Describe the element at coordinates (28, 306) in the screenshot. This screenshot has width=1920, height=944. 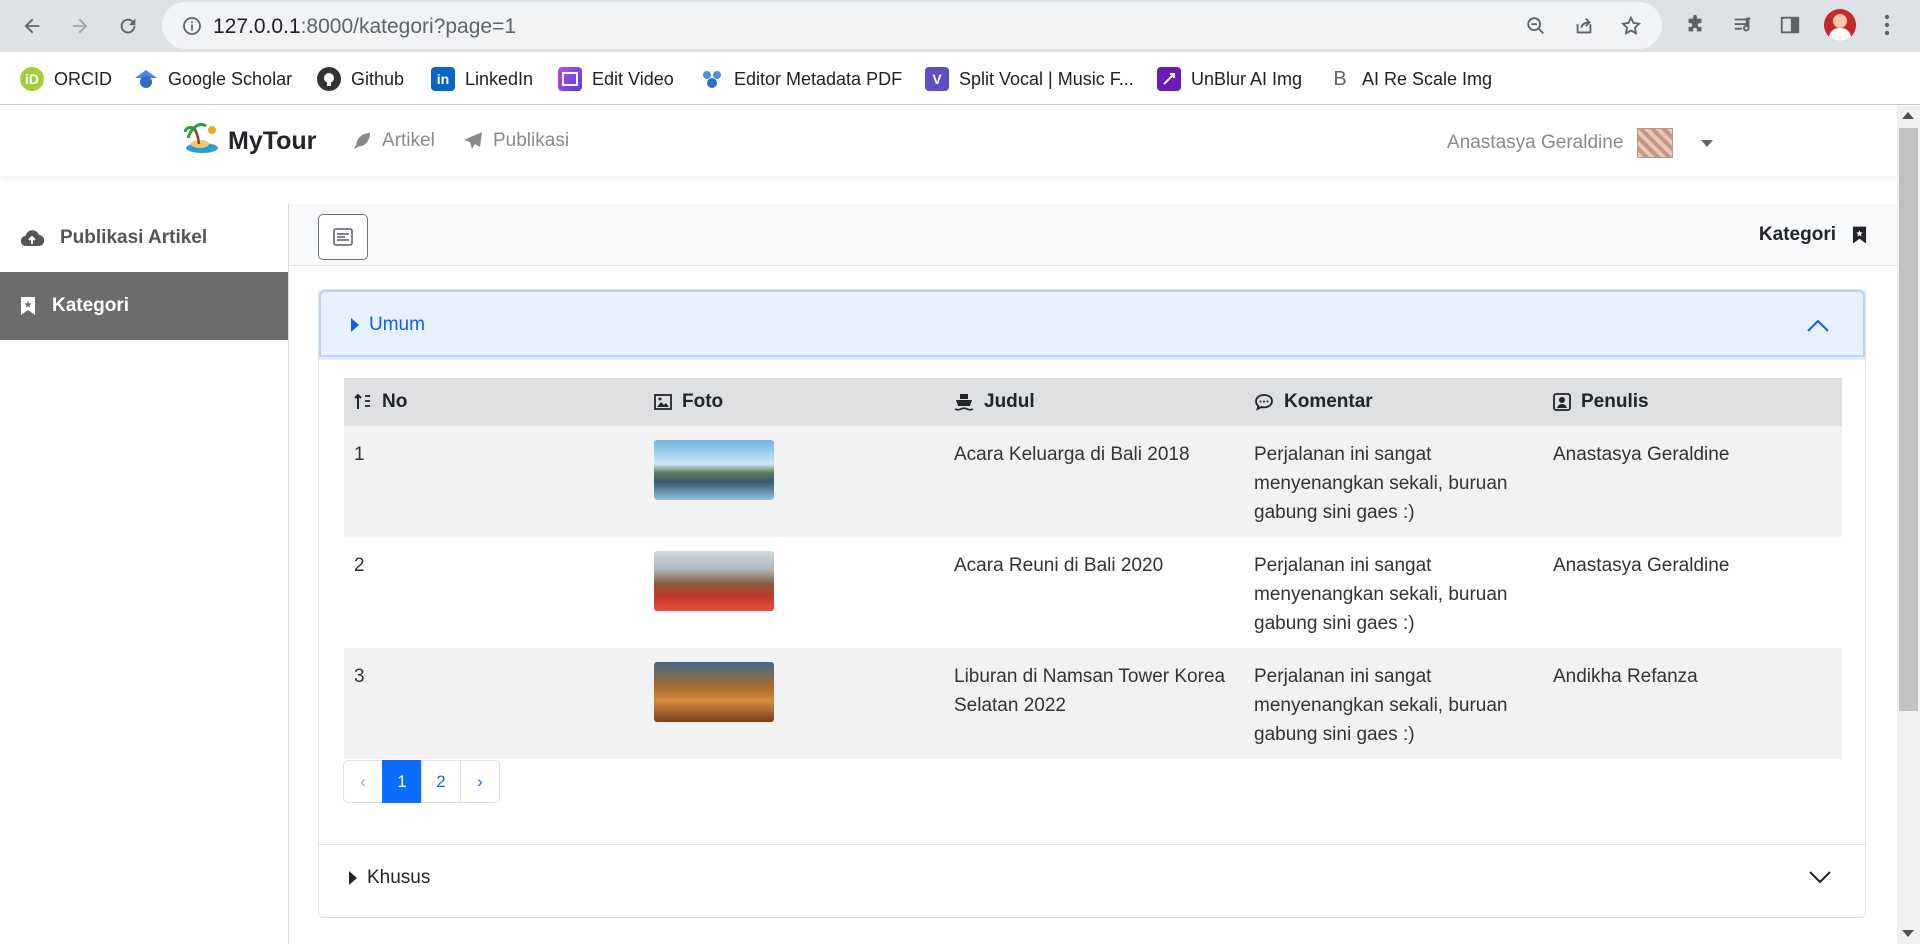
I see `bookmark-icon` at that location.